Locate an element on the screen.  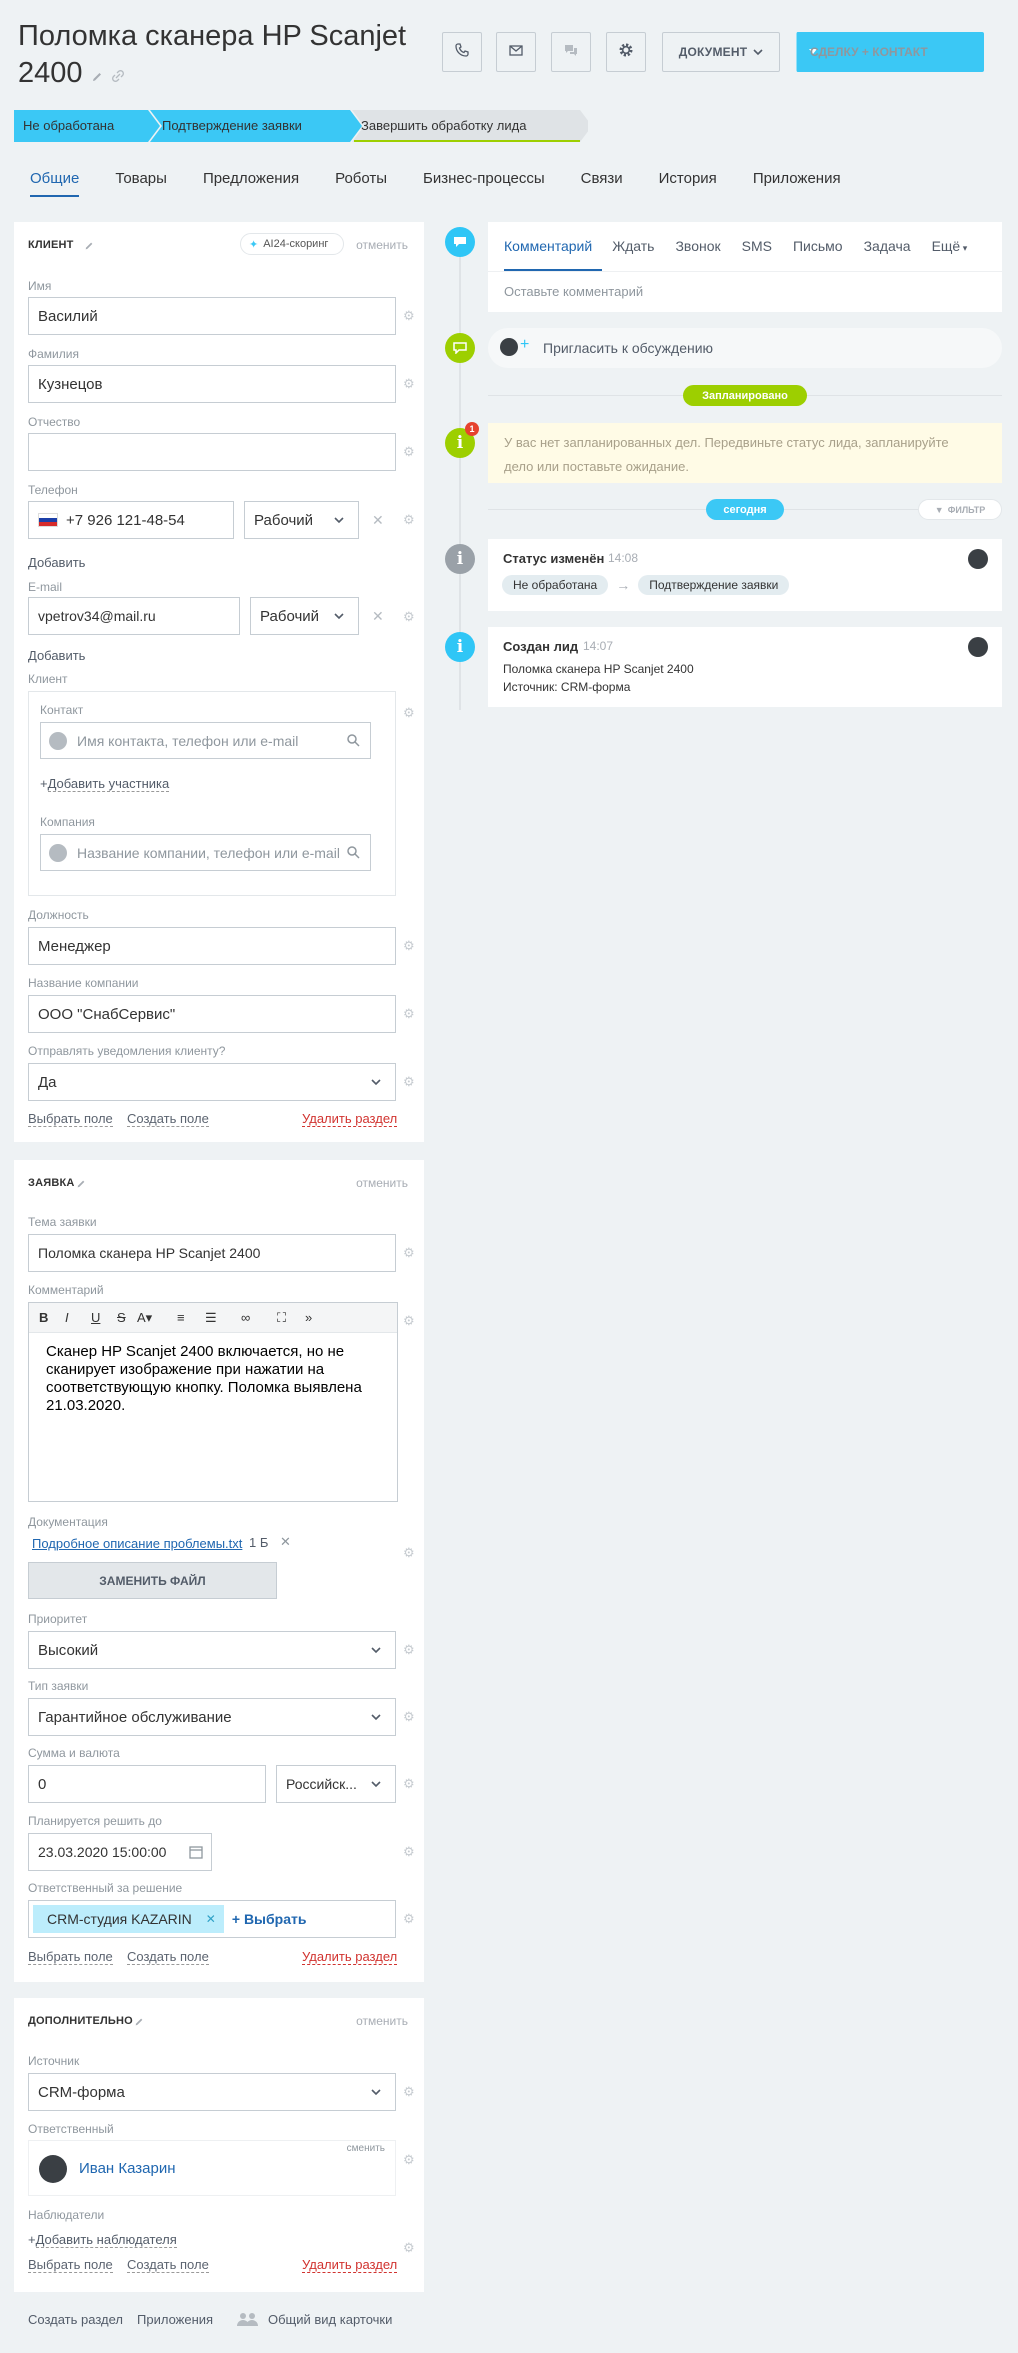
settings-button is located at coordinates (626, 52).